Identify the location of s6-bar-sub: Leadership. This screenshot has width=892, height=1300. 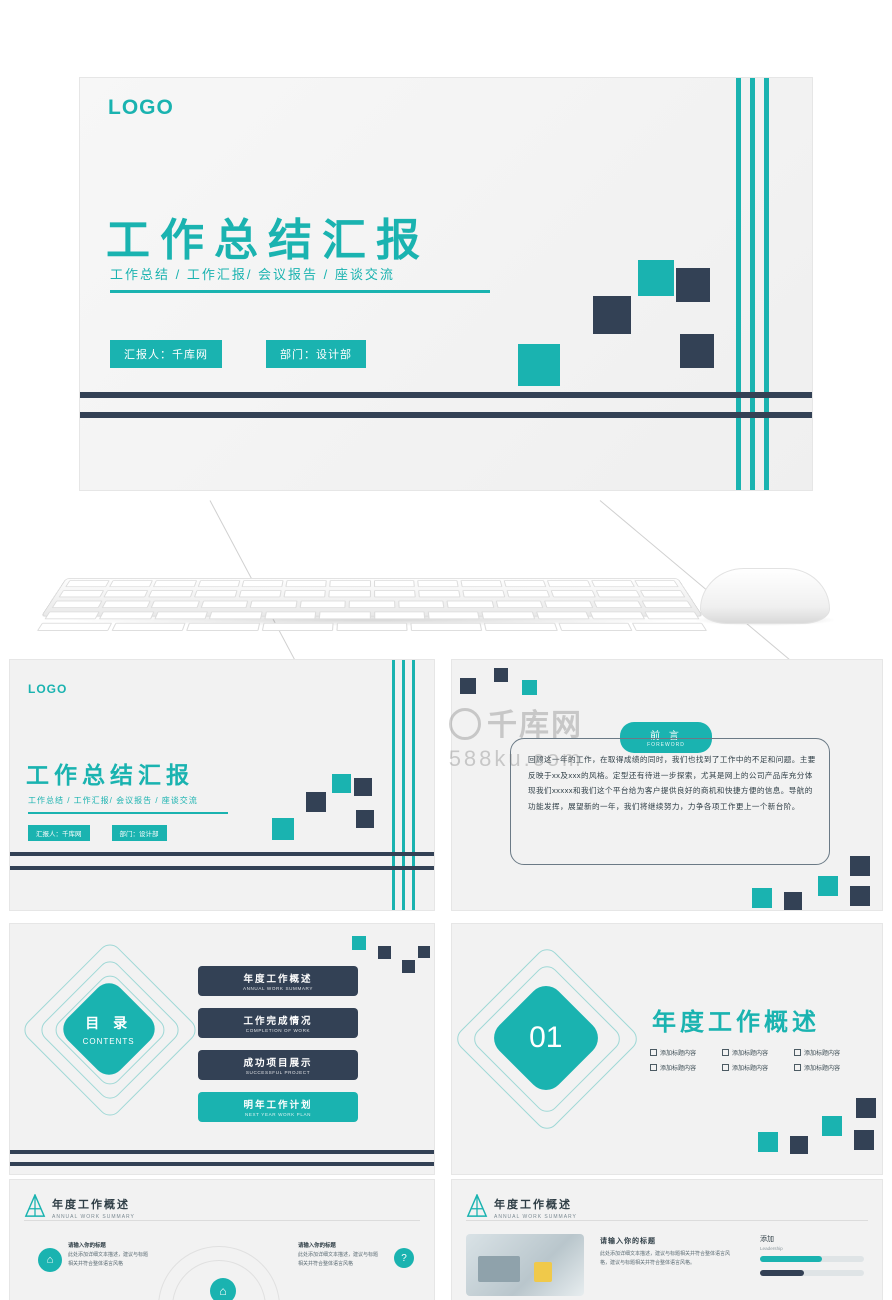
(771, 1248).